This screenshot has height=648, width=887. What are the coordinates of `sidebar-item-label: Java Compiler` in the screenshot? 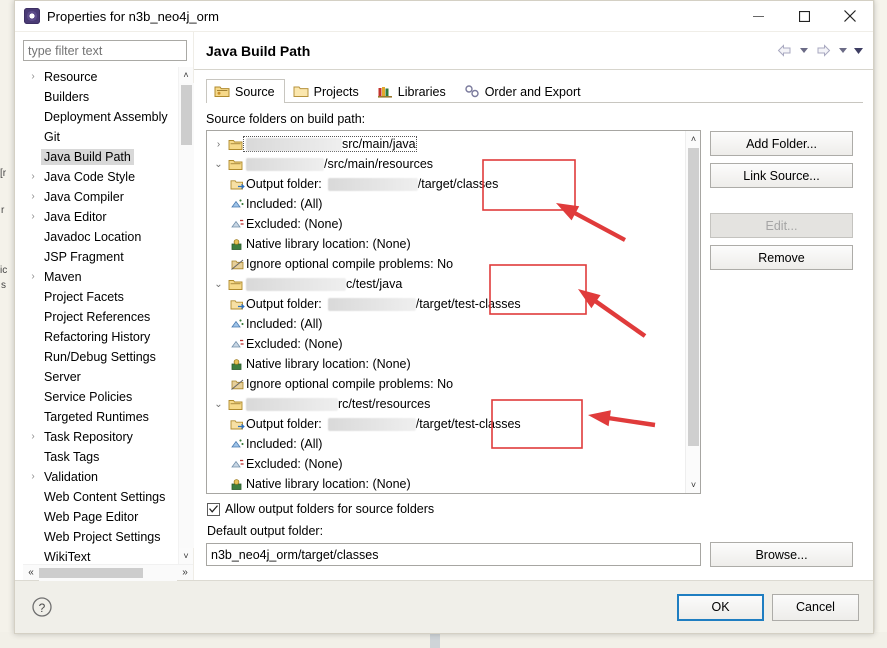 It's located at (84, 197).